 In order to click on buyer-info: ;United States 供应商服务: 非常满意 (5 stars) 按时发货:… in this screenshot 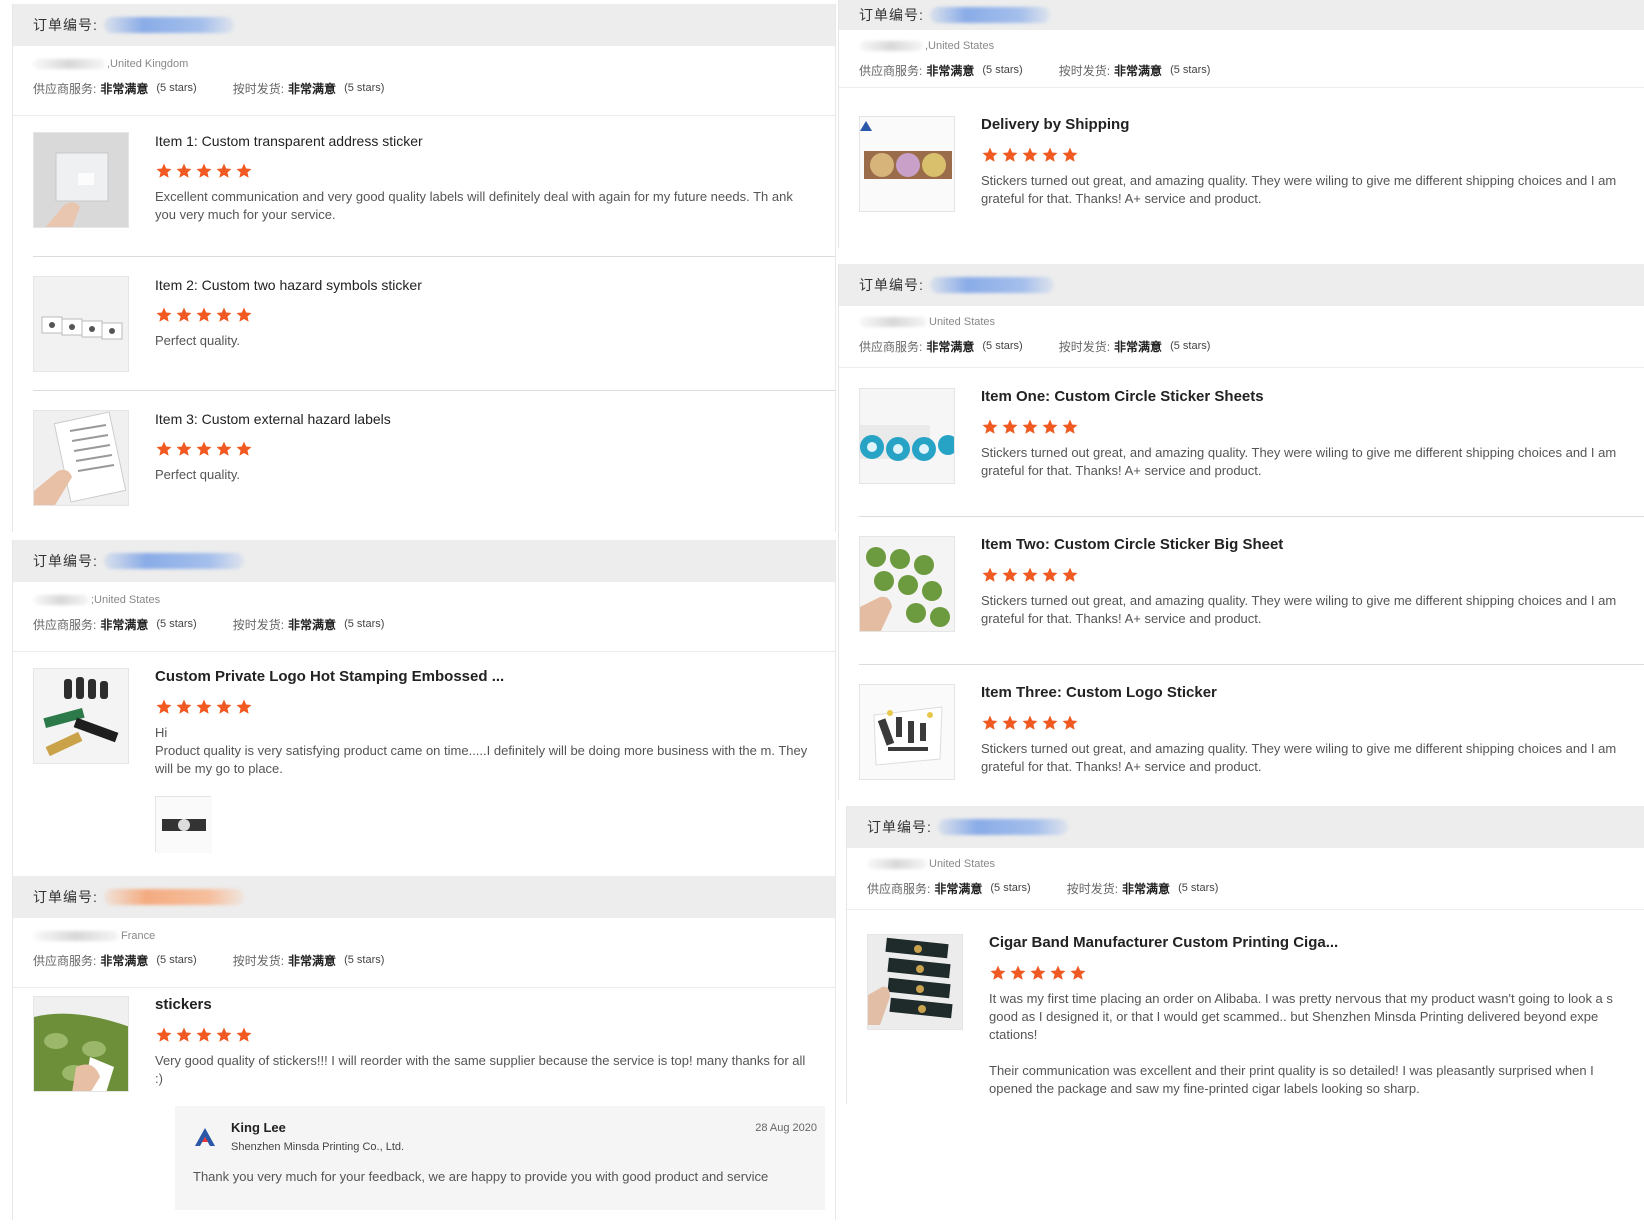, I will do `click(424, 617)`.